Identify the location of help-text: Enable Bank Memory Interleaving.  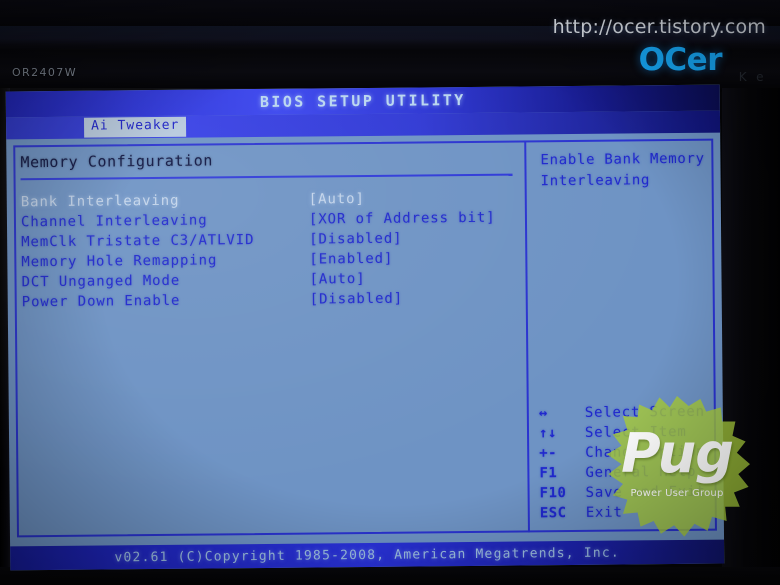
(622, 170).